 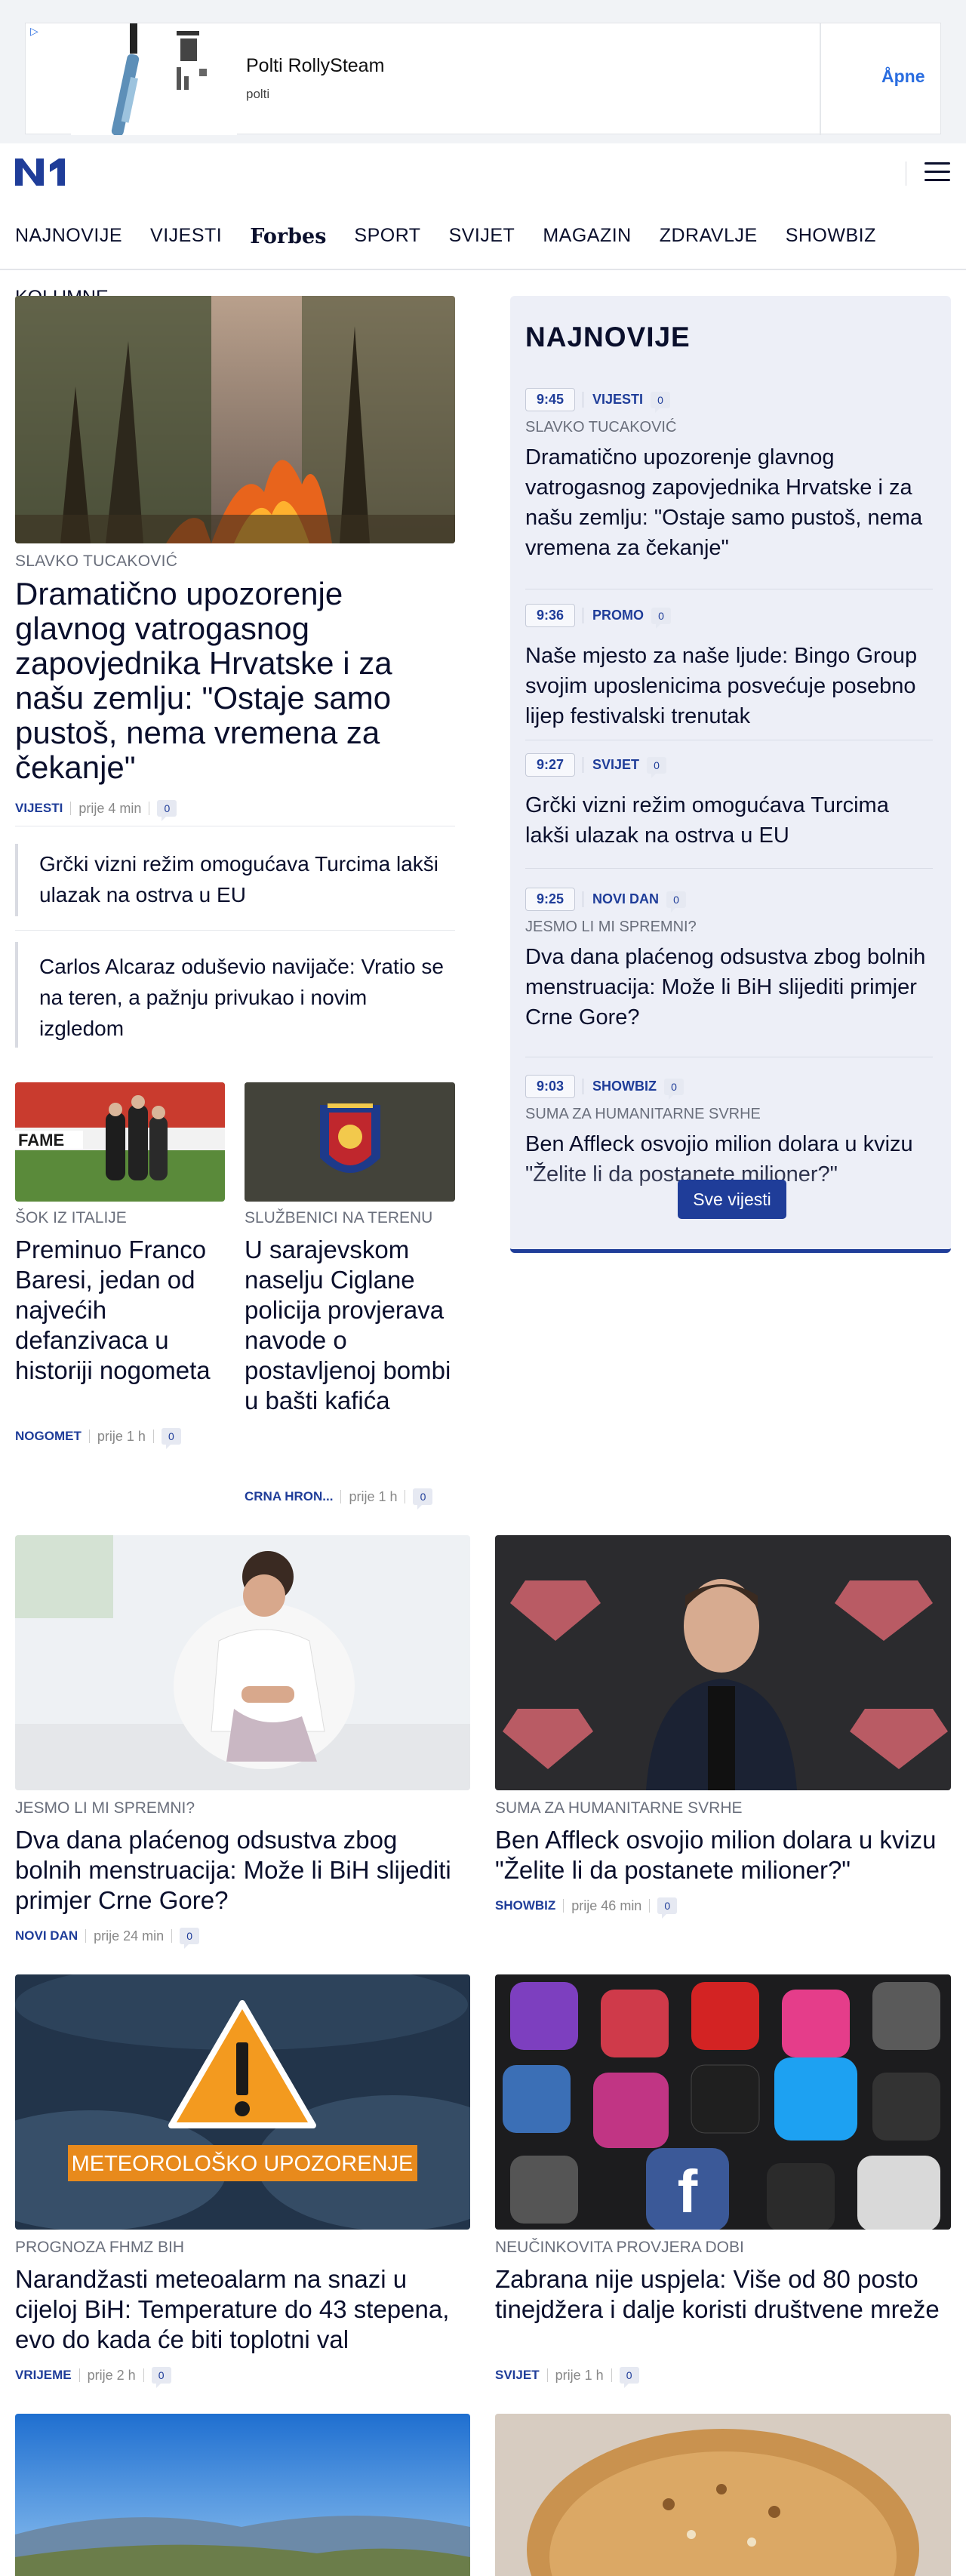 What do you see at coordinates (483, 269) in the screenshot?
I see `nav-divider` at bounding box center [483, 269].